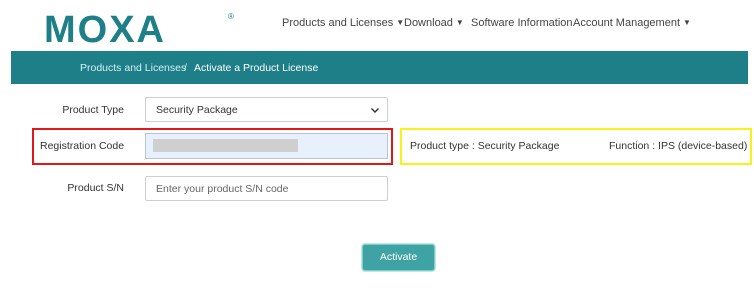 The width and height of the screenshot is (754, 294). What do you see at coordinates (93, 110) in the screenshot?
I see `product-type-label: Product Type` at bounding box center [93, 110].